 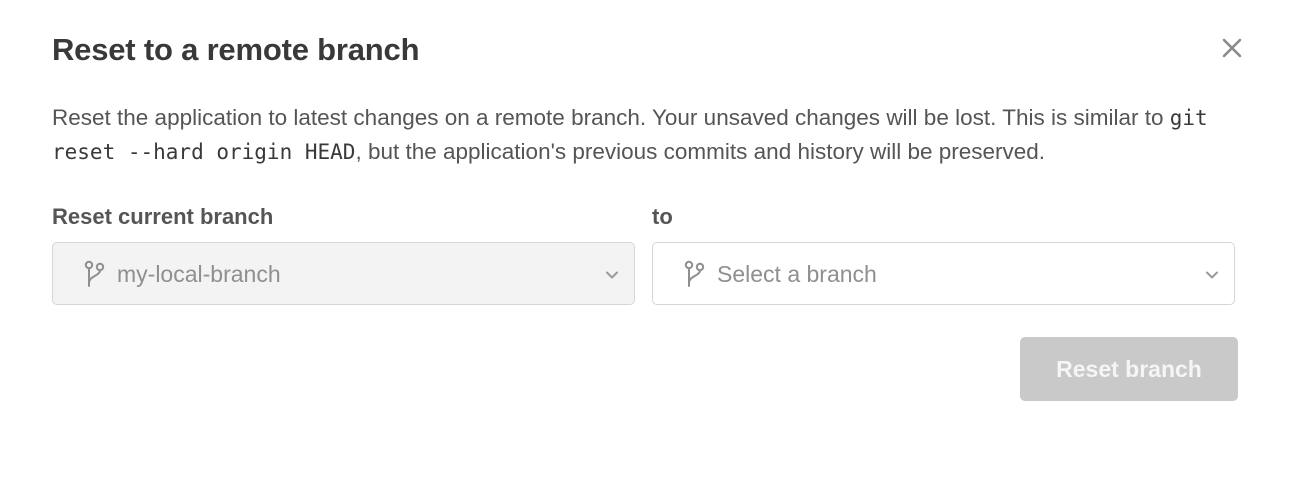 I want to click on dialog-actions: Reset branch, so click(x=645, y=369).